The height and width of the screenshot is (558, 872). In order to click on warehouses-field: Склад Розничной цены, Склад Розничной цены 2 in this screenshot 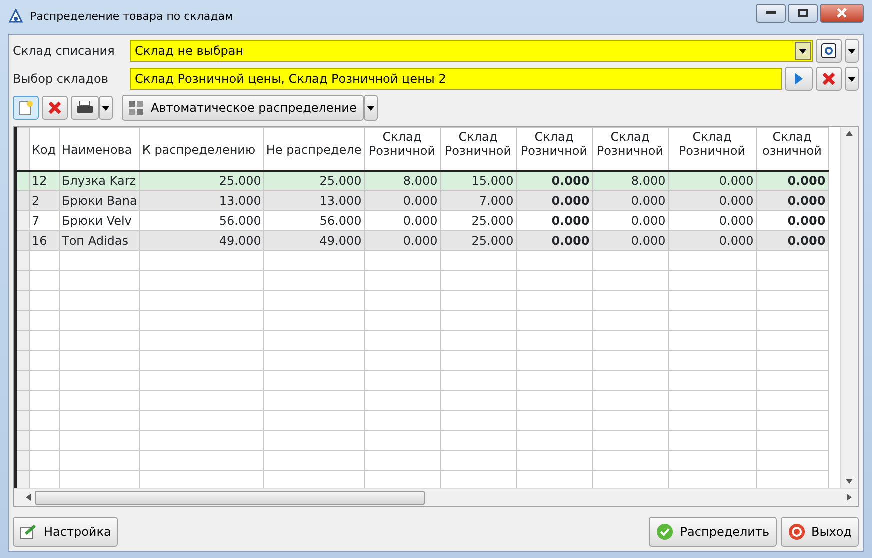, I will do `click(456, 79)`.